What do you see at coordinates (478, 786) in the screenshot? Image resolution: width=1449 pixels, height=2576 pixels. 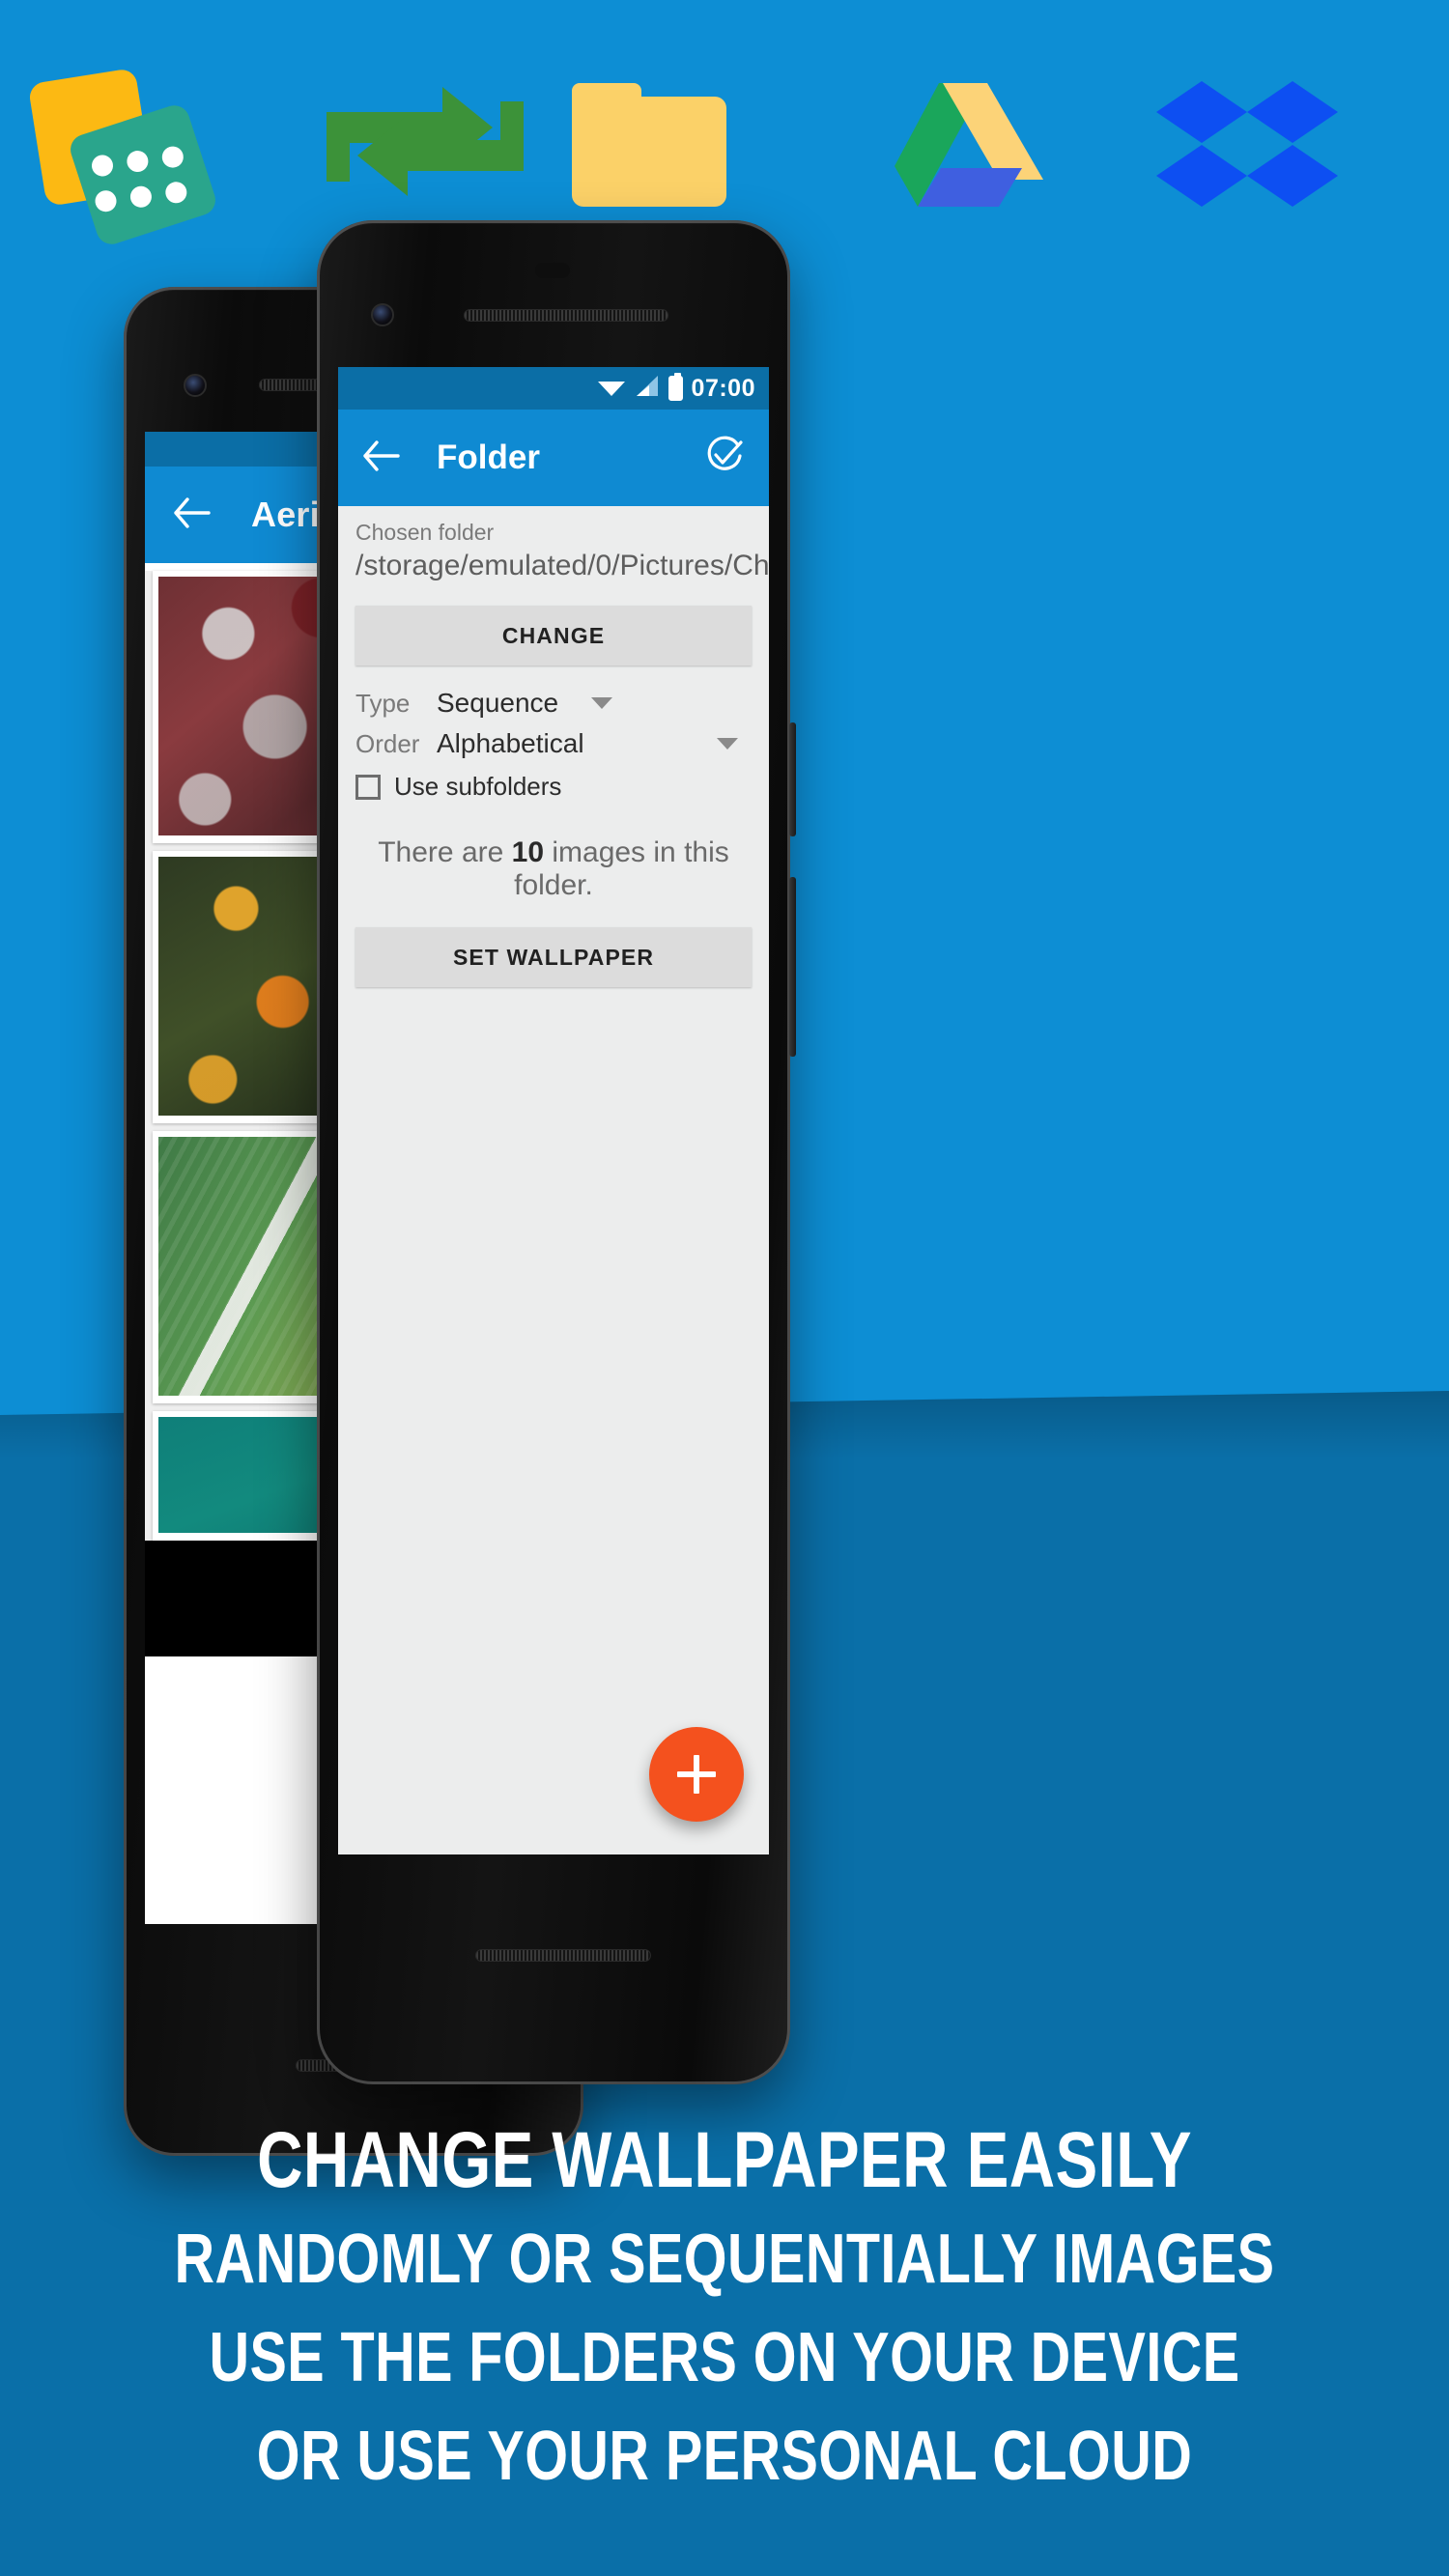 I see `use-subfolders-label: Use subfolders` at bounding box center [478, 786].